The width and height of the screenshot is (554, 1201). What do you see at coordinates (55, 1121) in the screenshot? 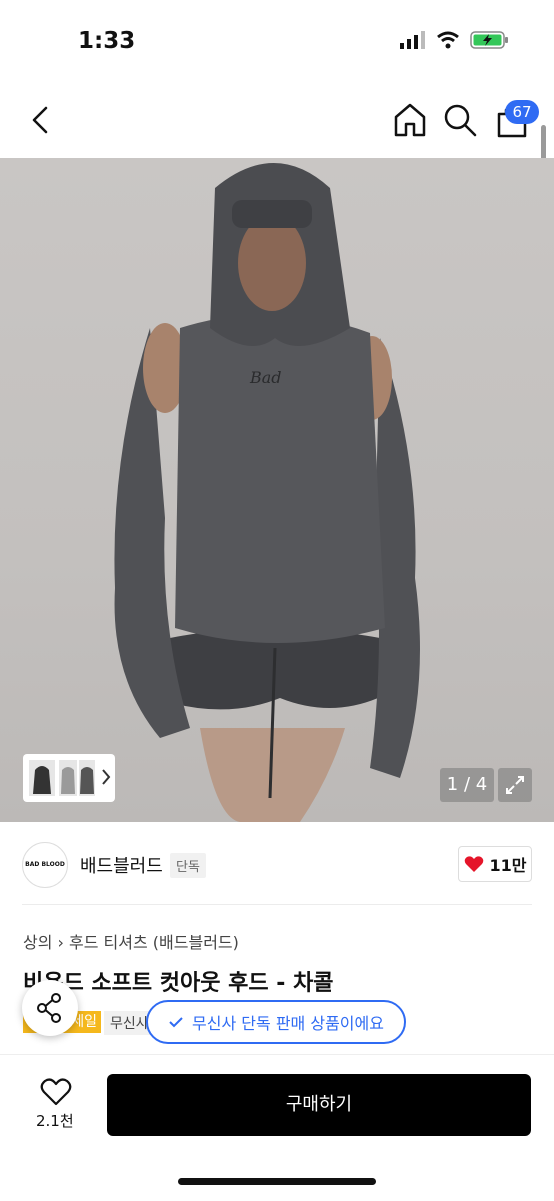
I see `wish-count: 2.1천` at bounding box center [55, 1121].